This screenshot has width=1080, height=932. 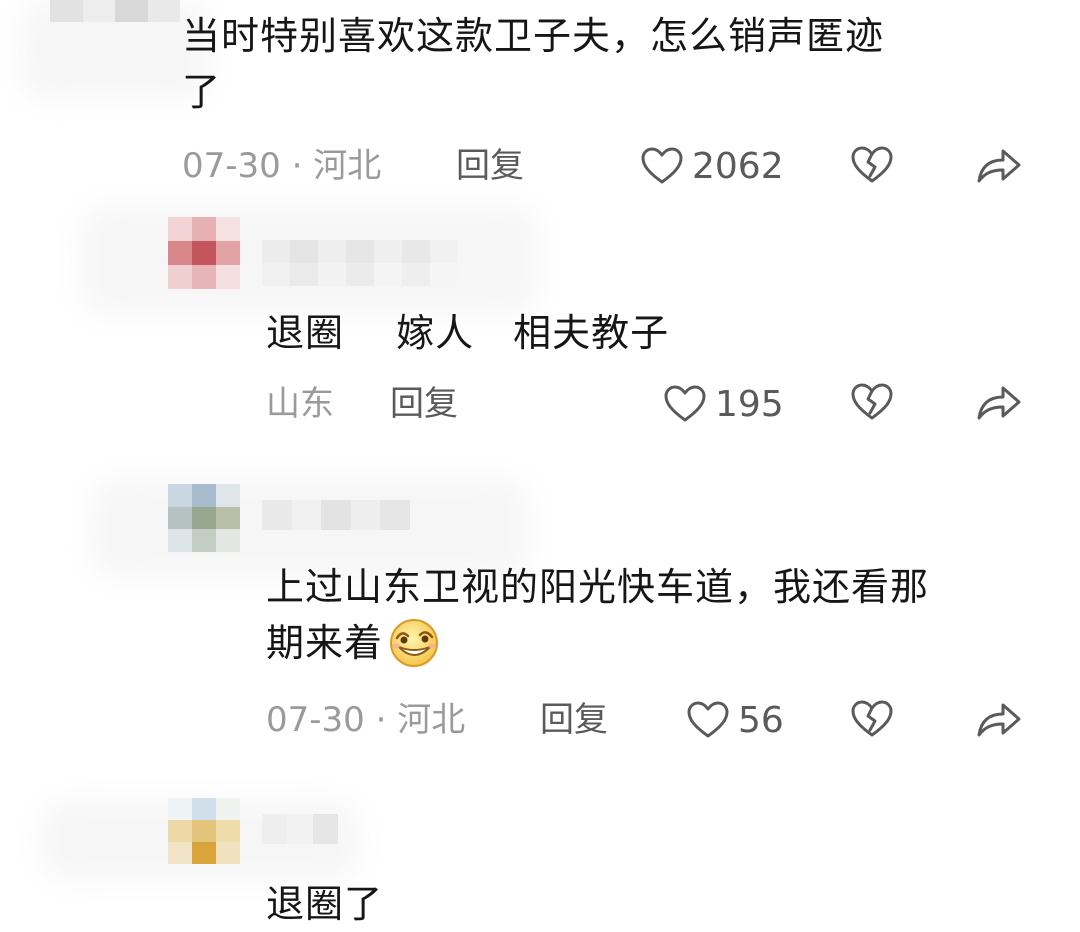 What do you see at coordinates (735, 720) in the screenshot?
I see `like-button: 56` at bounding box center [735, 720].